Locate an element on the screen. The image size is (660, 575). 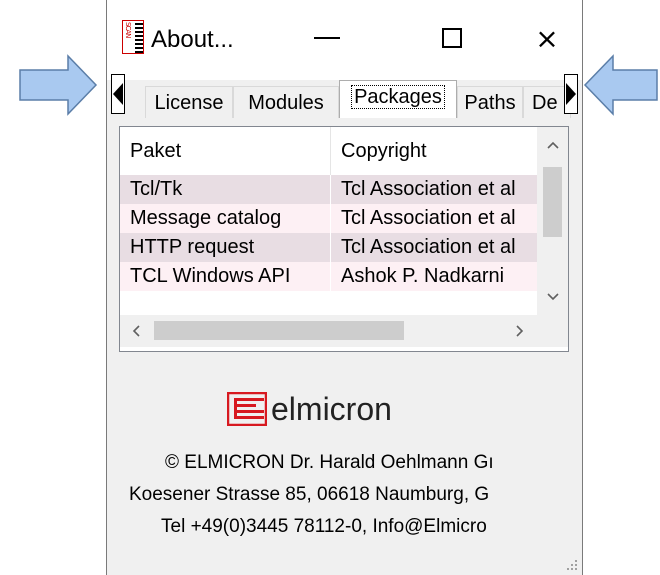
elmicron-logo: elmicron is located at coordinates (309, 406).